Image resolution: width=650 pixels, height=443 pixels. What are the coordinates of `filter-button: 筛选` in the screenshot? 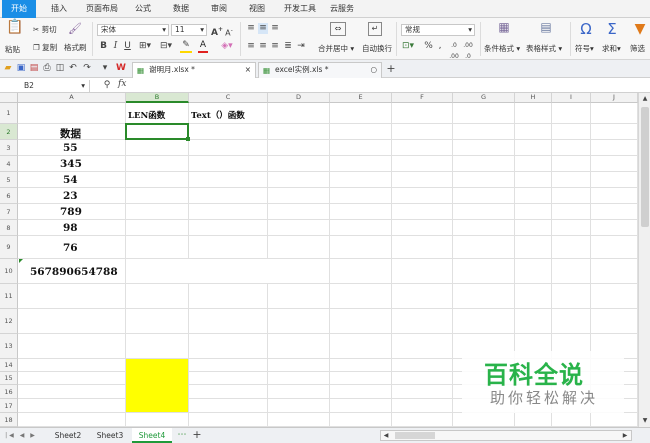 It's located at (637, 48).